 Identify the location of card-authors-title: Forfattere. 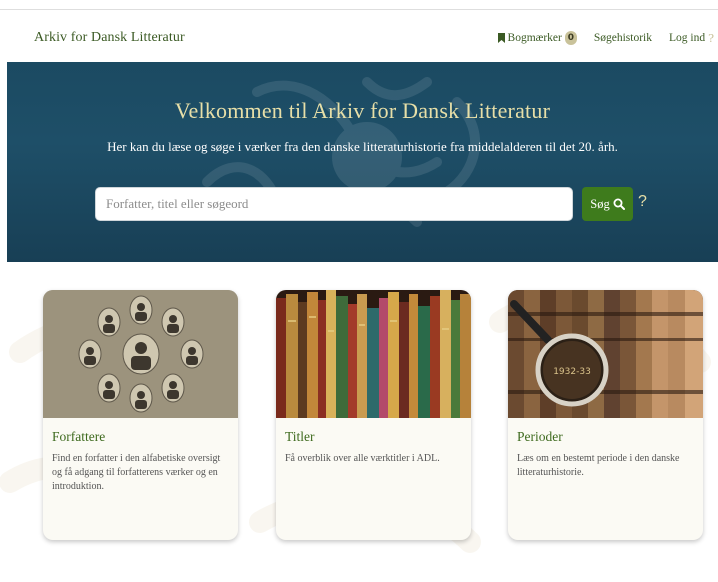
(78, 437).